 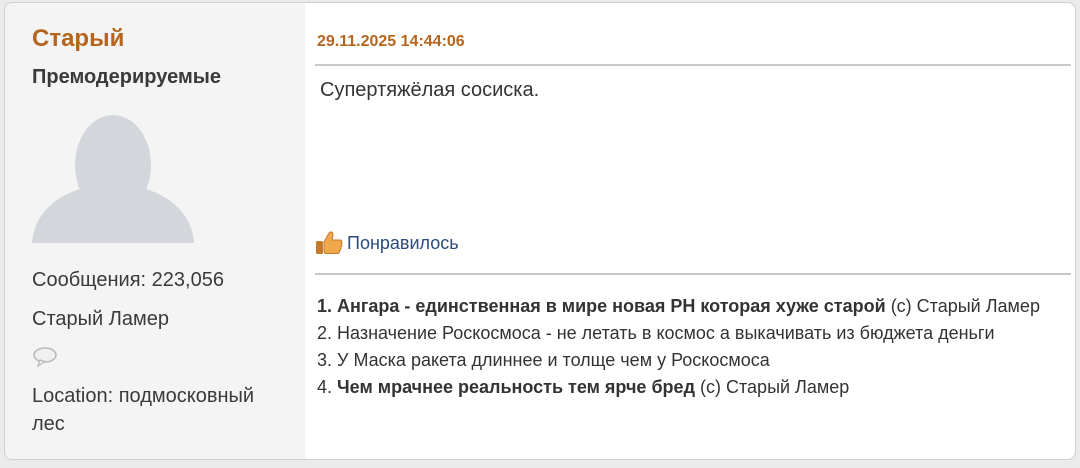 What do you see at coordinates (126, 77) in the screenshot?
I see `user-group: Премодерируемые` at bounding box center [126, 77].